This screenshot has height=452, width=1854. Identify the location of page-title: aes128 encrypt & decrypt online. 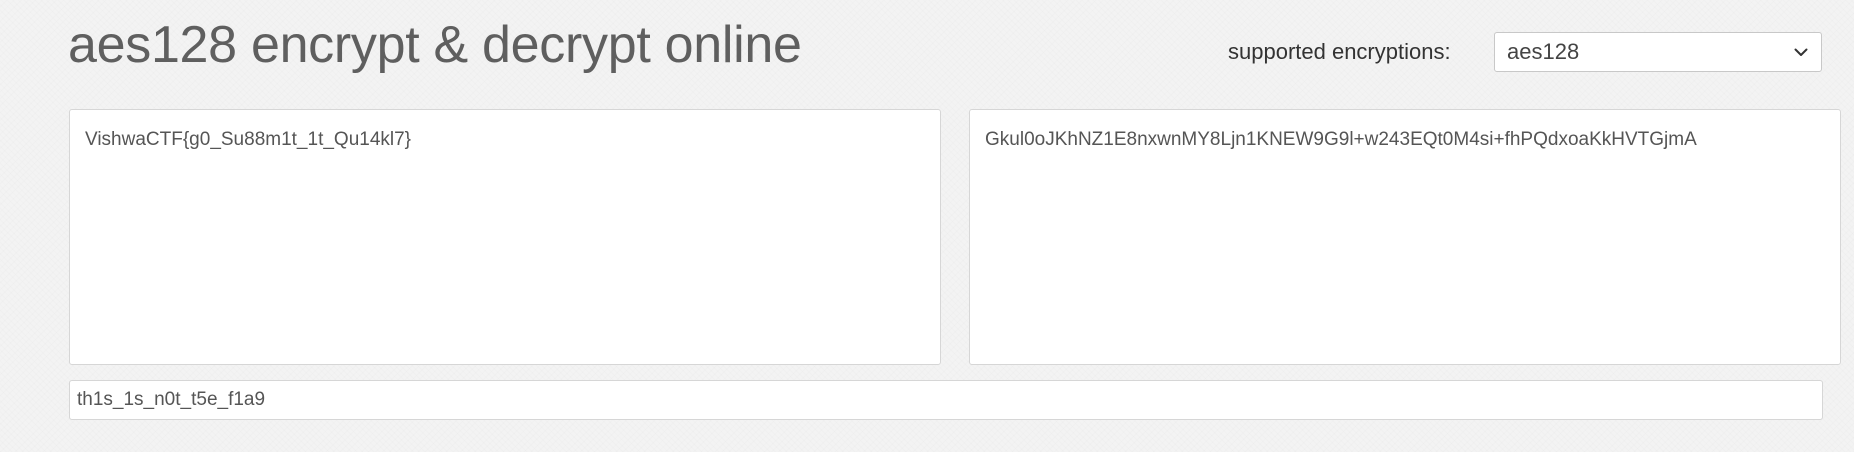
(435, 45).